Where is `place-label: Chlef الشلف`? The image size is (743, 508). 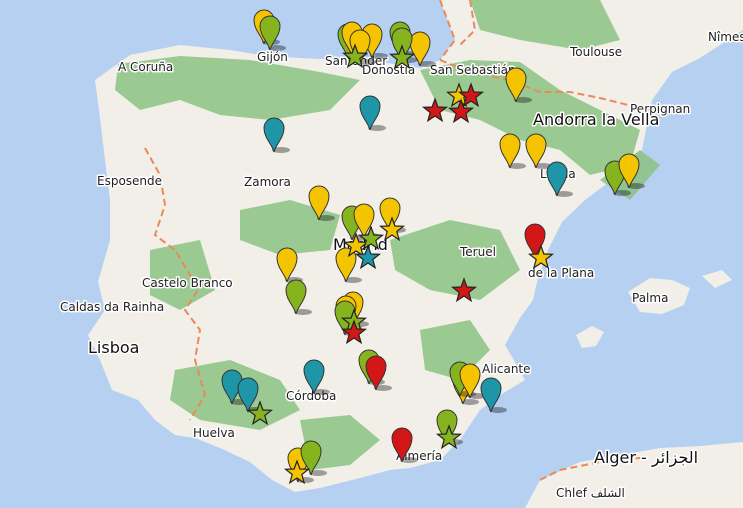 place-label: Chlef الشلف is located at coordinates (590, 493).